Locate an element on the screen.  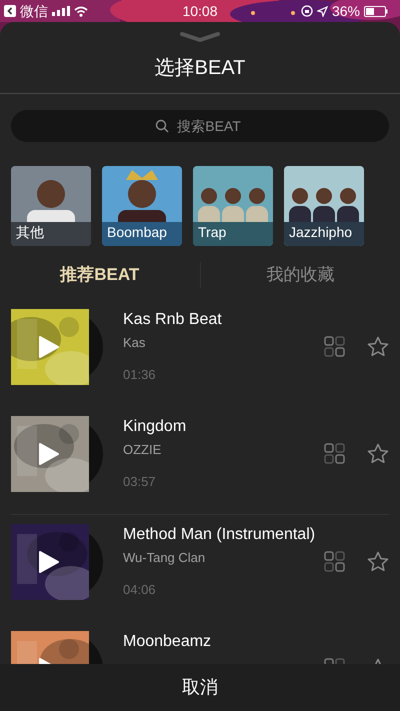
tab: 推荐BEAT is located at coordinates (100, 275).